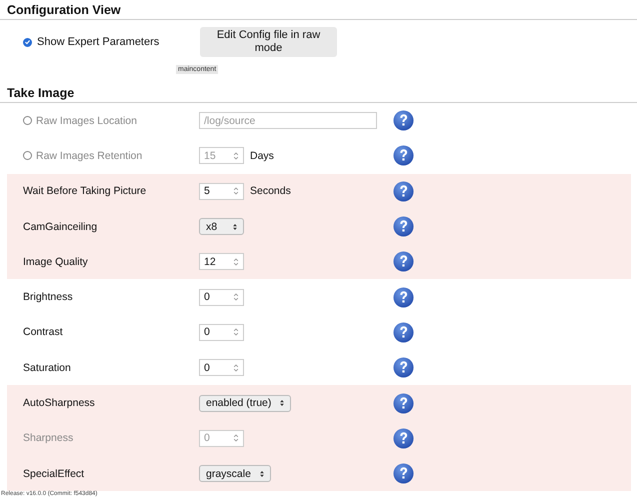 The width and height of the screenshot is (637, 500). Describe the element at coordinates (221, 261) in the screenshot. I see `number-field: 12` at that location.